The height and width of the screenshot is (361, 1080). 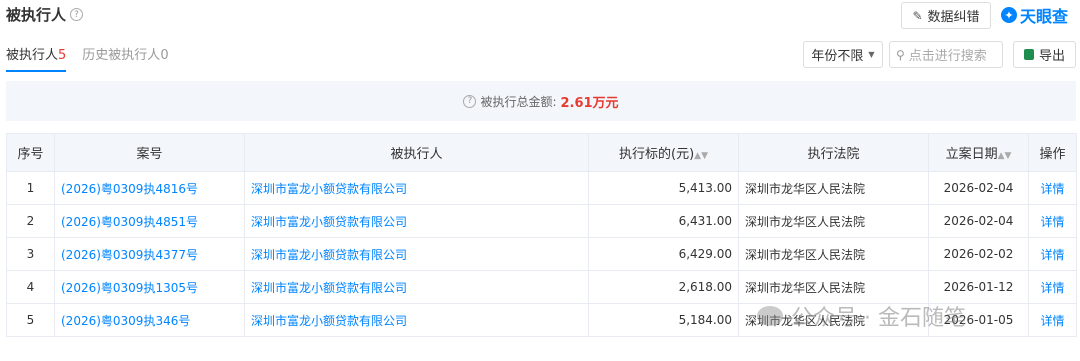 I want to click on case-number-link: (2026)粤0309执346号, so click(x=149, y=320).